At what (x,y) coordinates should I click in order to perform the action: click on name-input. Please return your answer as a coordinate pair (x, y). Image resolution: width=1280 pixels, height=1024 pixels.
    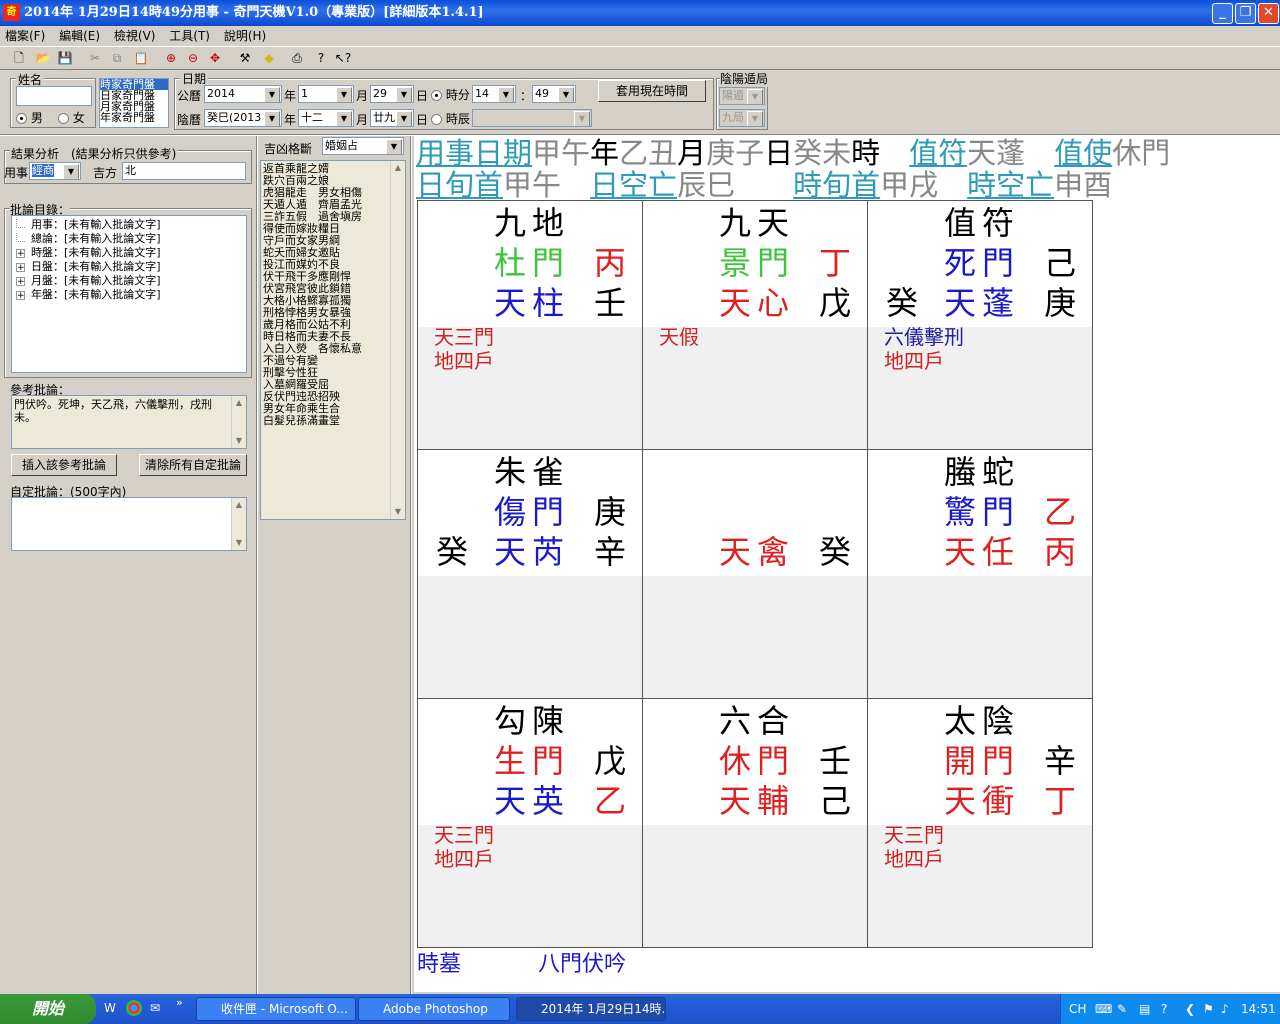
    Looking at the image, I should click on (54, 96).